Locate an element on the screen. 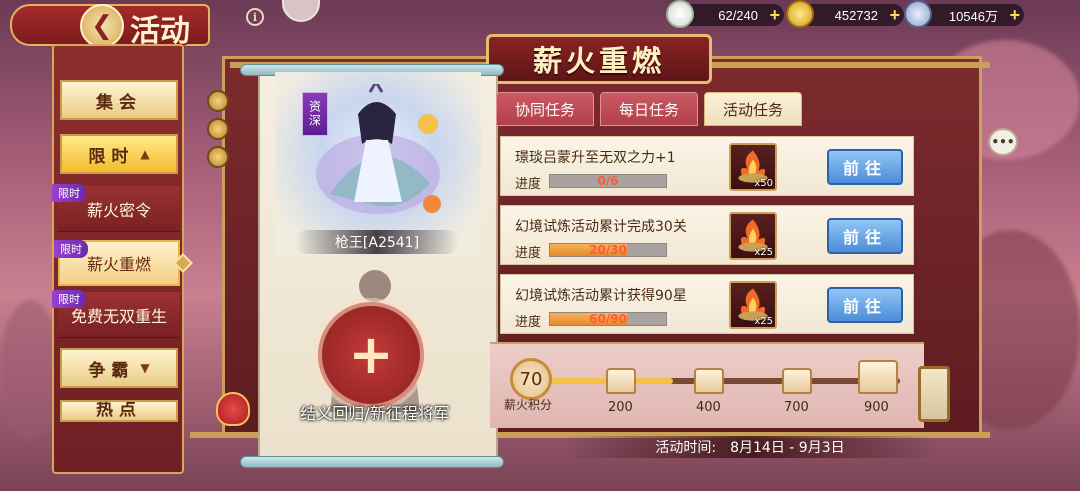  tab-daily-tasks: 每日任务 is located at coordinates (649, 109).